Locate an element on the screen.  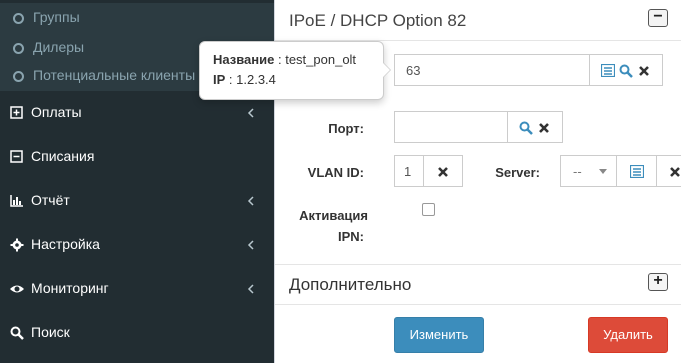
change-button: Изменить is located at coordinates (439, 335).